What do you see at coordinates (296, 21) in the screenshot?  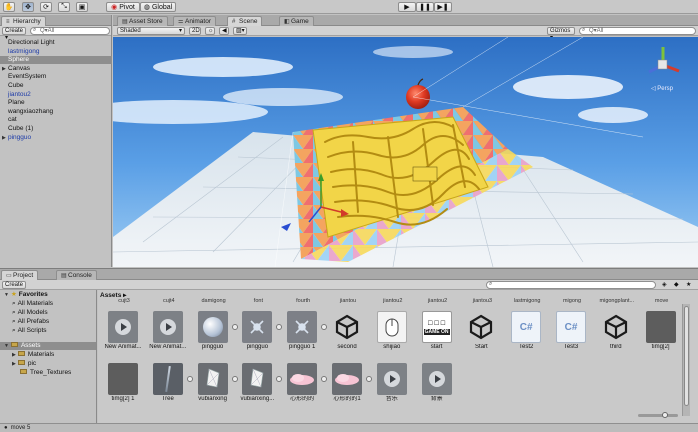 I see `tab-game: ◧Game` at bounding box center [296, 21].